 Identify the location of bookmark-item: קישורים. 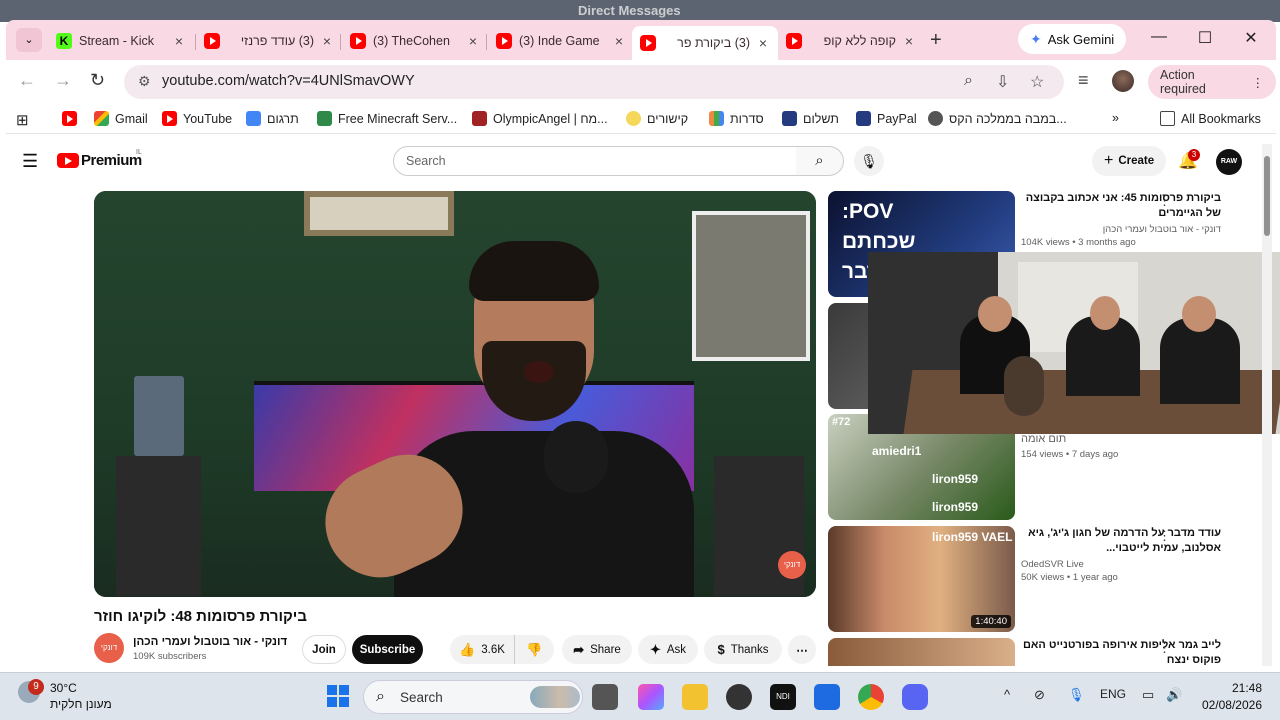
(657, 118).